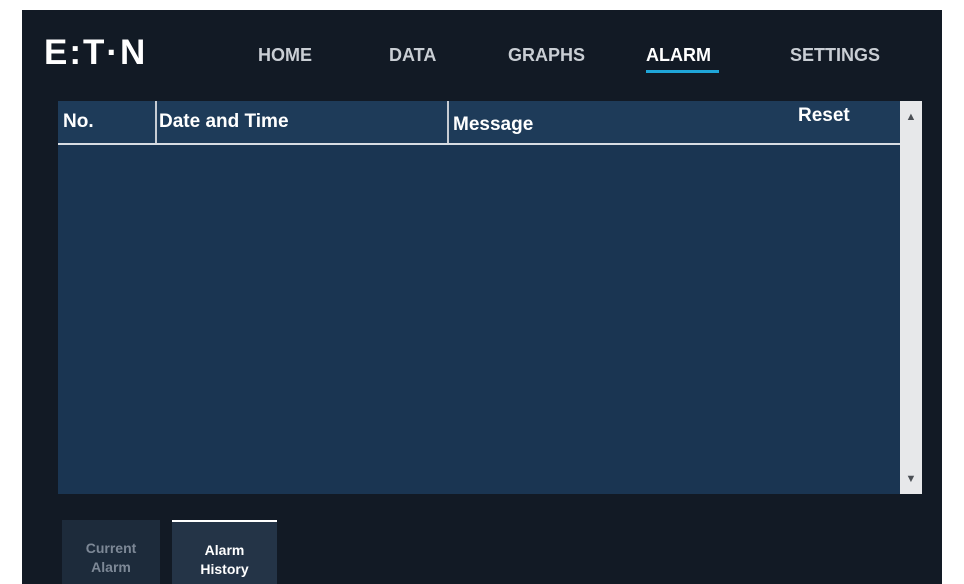 Image resolution: width=964 pixels, height=584 pixels. I want to click on tab-current-alarm-line2: Alarm, so click(111, 567).